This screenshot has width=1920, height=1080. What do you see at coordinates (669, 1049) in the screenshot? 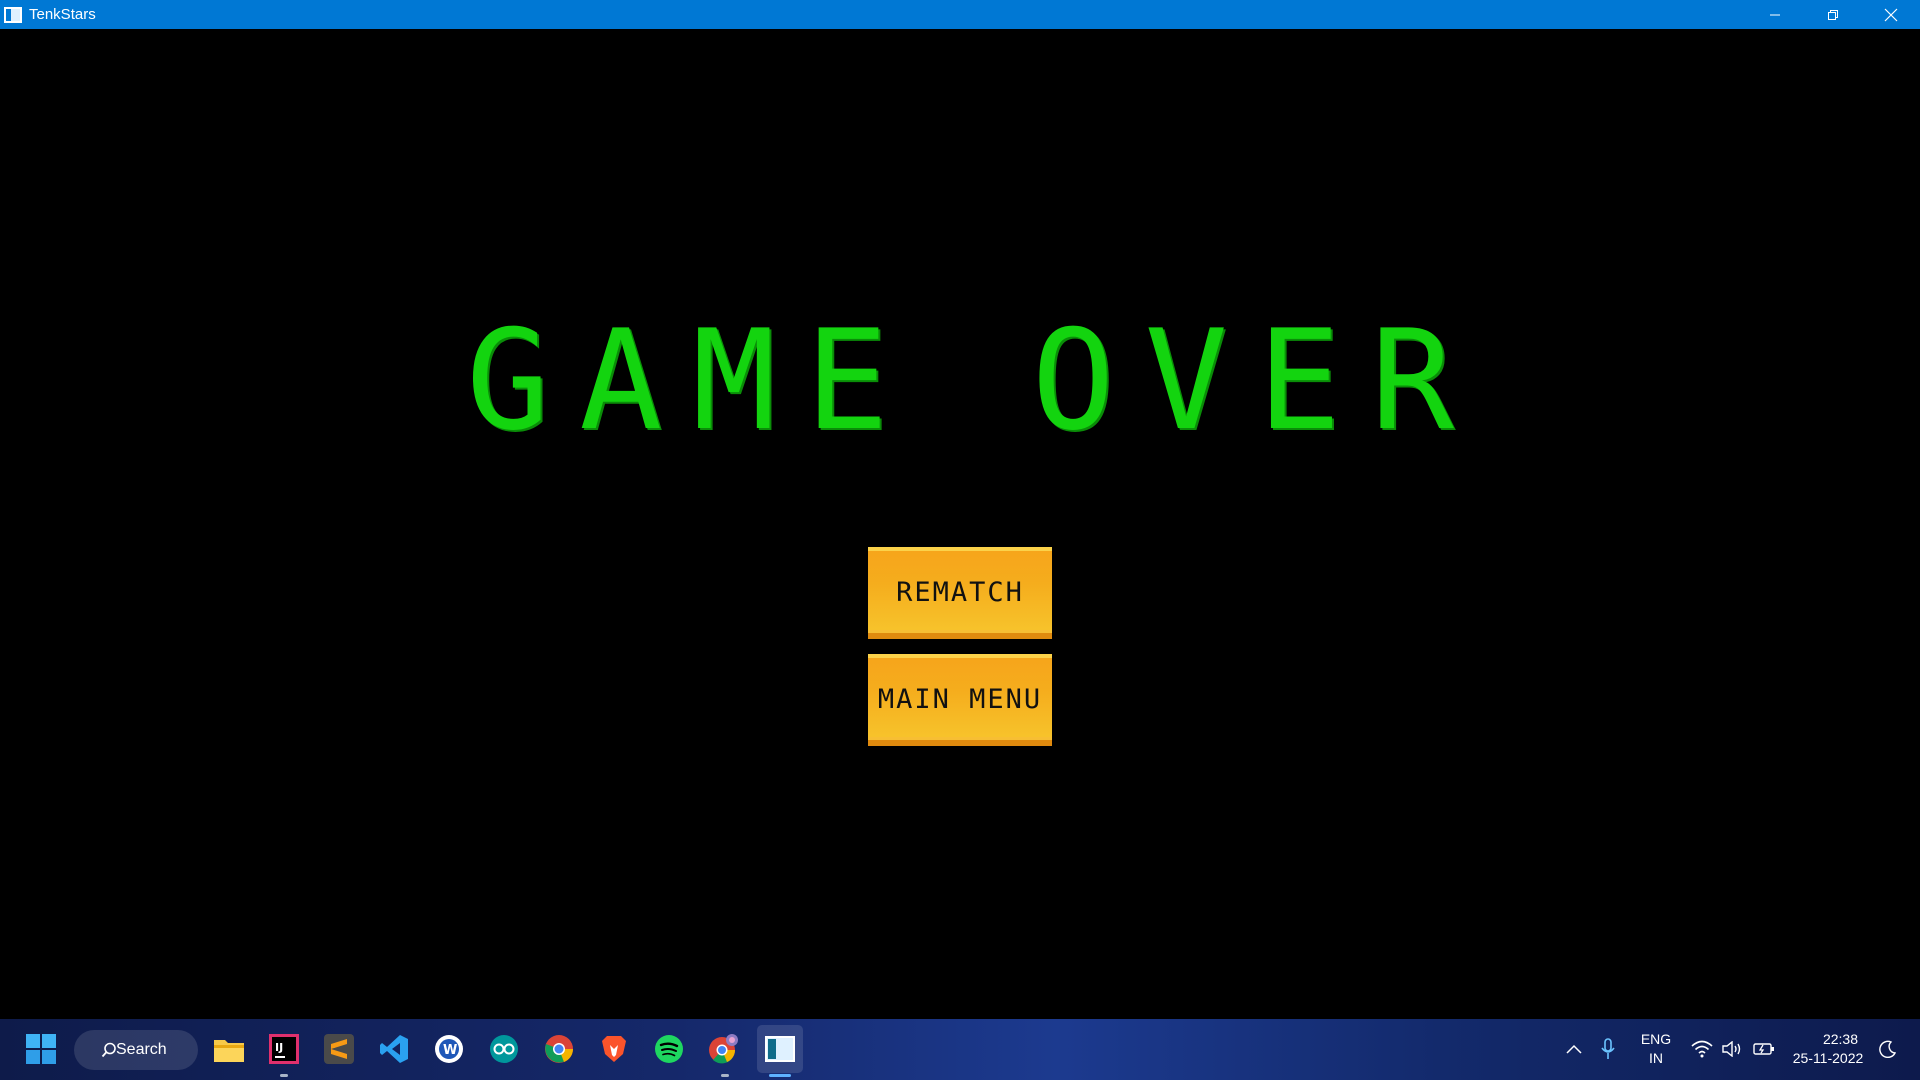
I see `spotify-icon` at bounding box center [669, 1049].